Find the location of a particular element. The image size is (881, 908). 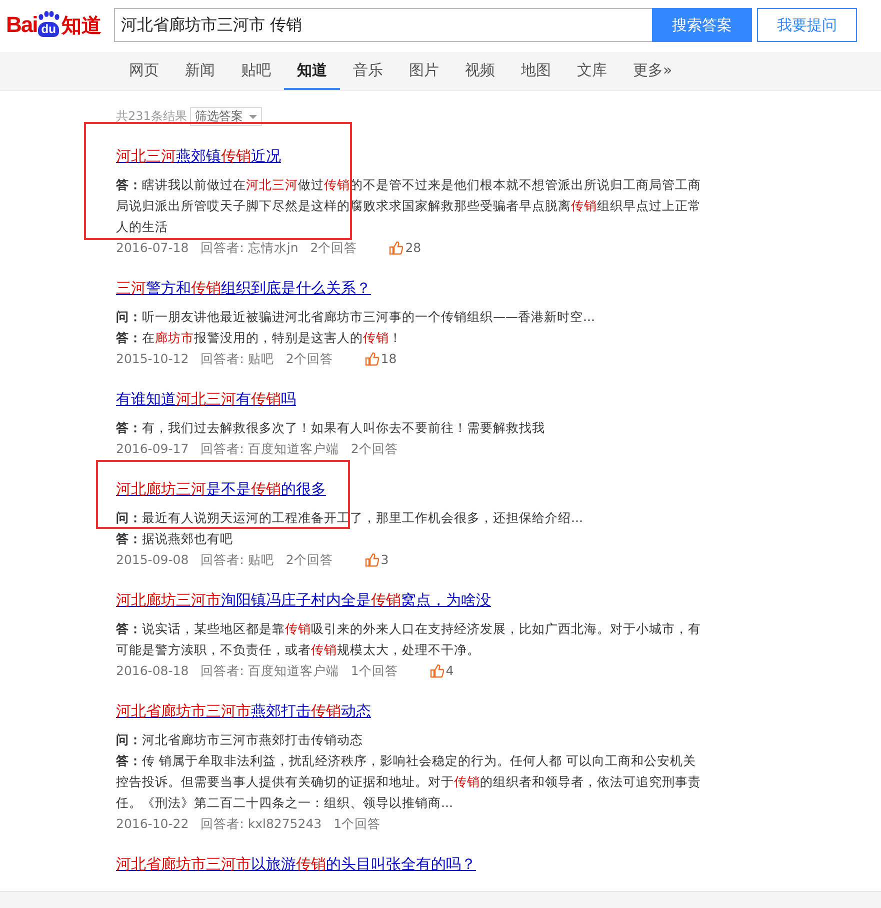

like-count: 3 is located at coordinates (384, 560).